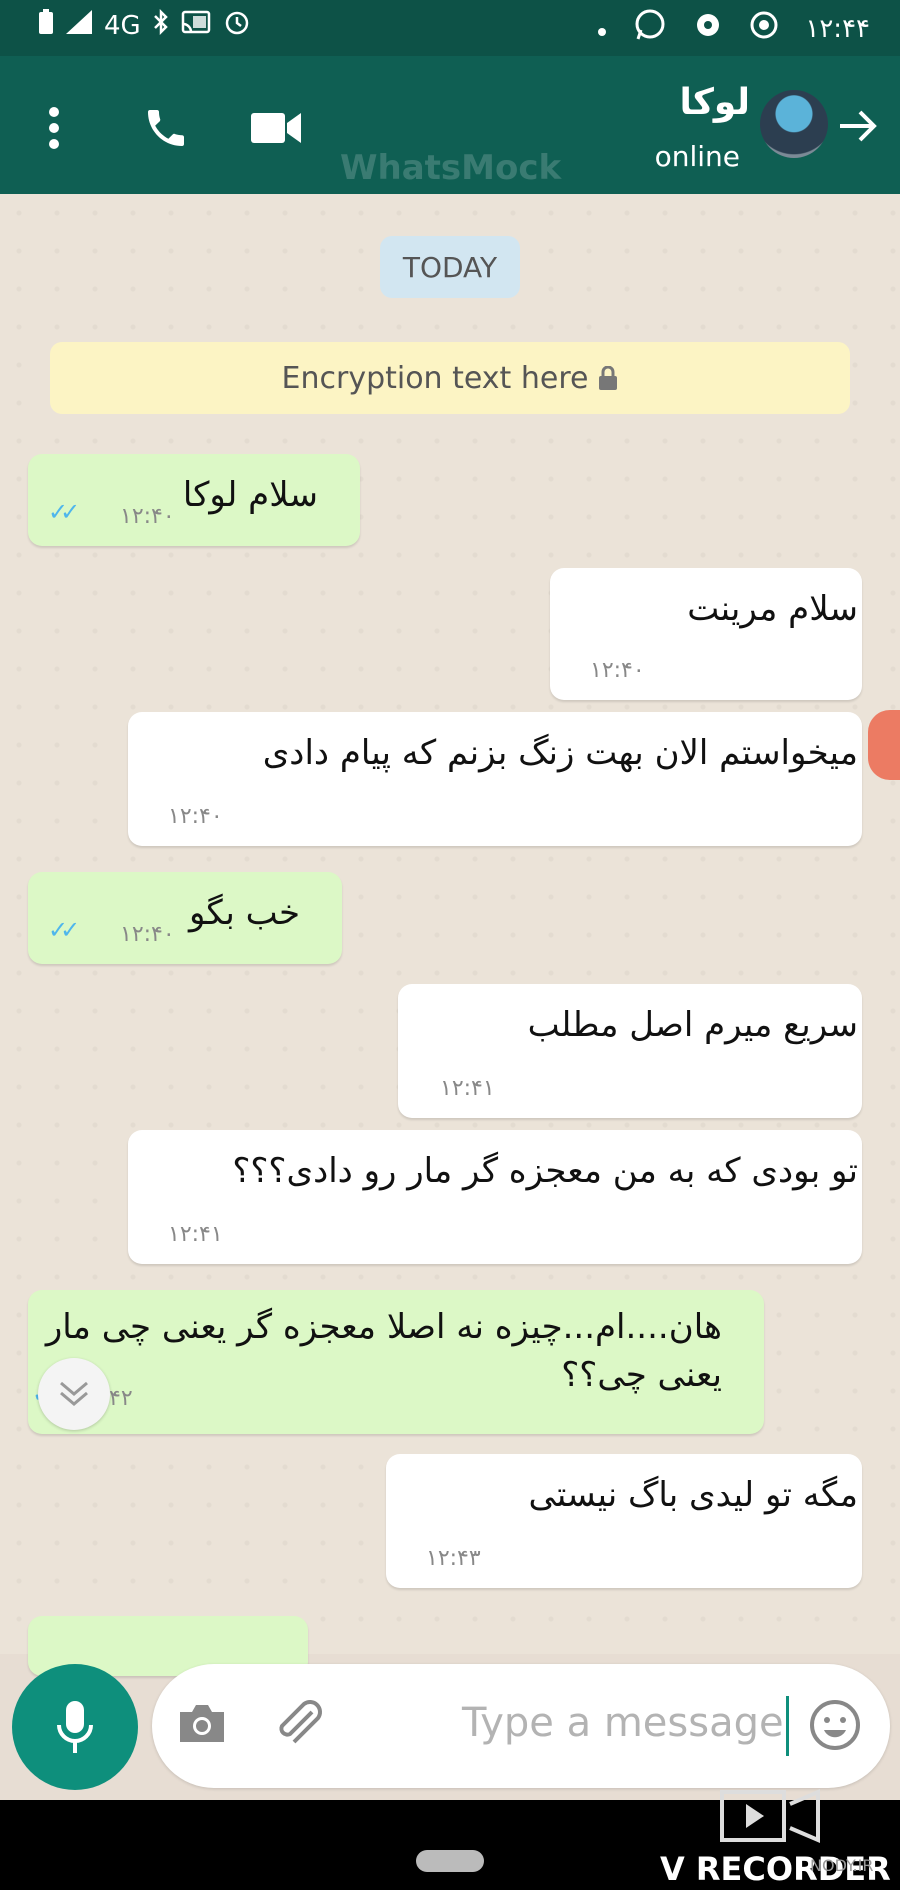  What do you see at coordinates (692, 1025) in the screenshot?
I see `message-text: سریع میرم اصل مطلب` at bounding box center [692, 1025].